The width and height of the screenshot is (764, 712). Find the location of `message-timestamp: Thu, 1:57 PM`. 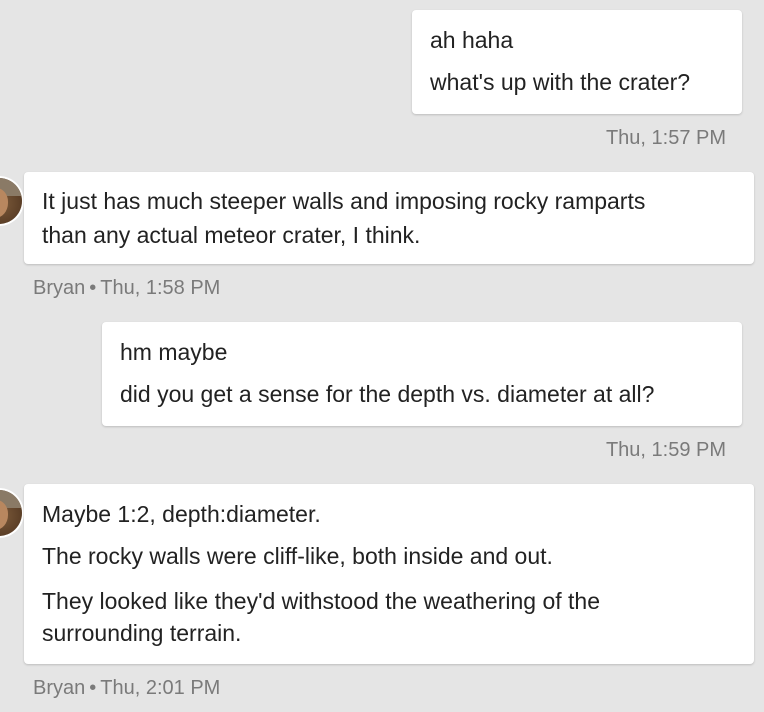

message-timestamp: Thu, 1:57 PM is located at coordinates (665, 138).